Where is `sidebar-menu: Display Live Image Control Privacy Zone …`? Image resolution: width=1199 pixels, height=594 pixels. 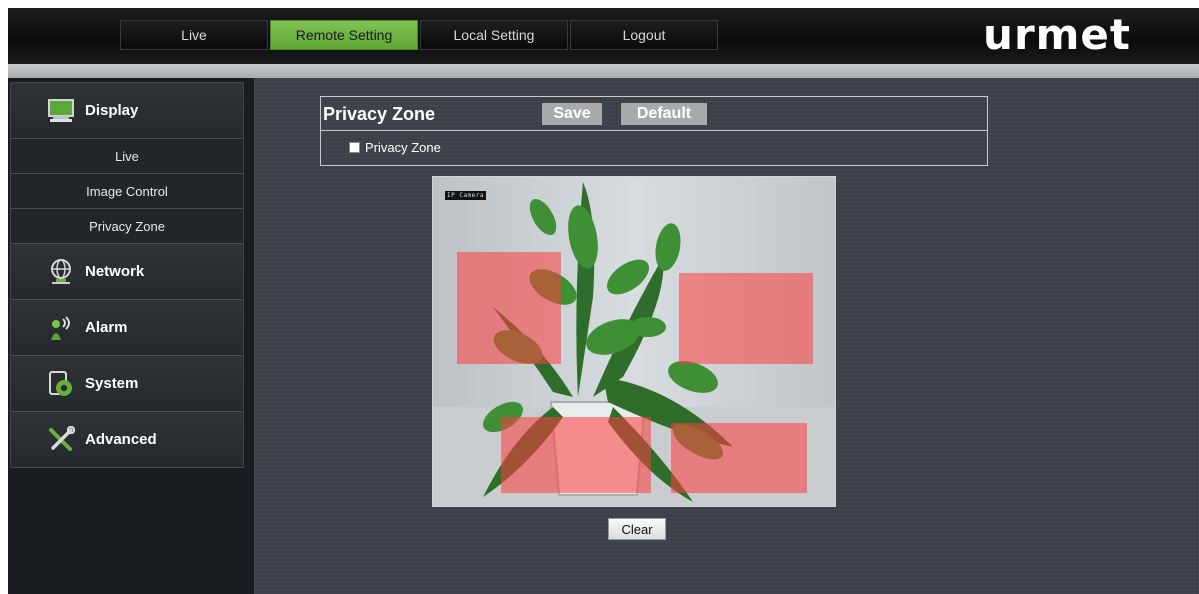 sidebar-menu: Display Live Image Control Privacy Zone … is located at coordinates (127, 275).